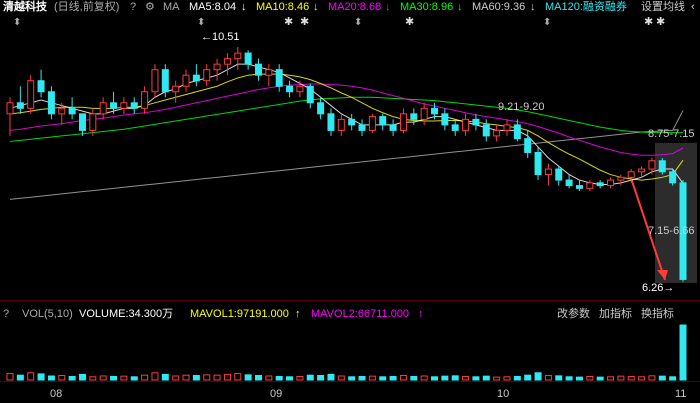 The width and height of the screenshot is (700, 403). Describe the element at coordinates (657, 314) in the screenshot. I see `swap-indicator-button: 换指标` at that location.